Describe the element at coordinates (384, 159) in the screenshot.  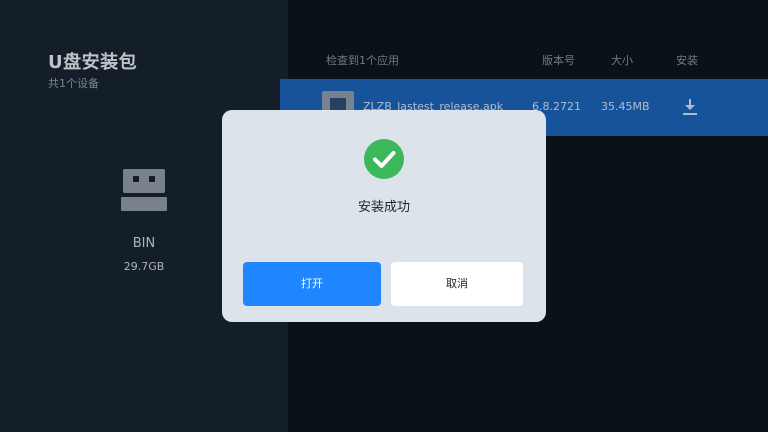
I see `success-check-icon` at that location.